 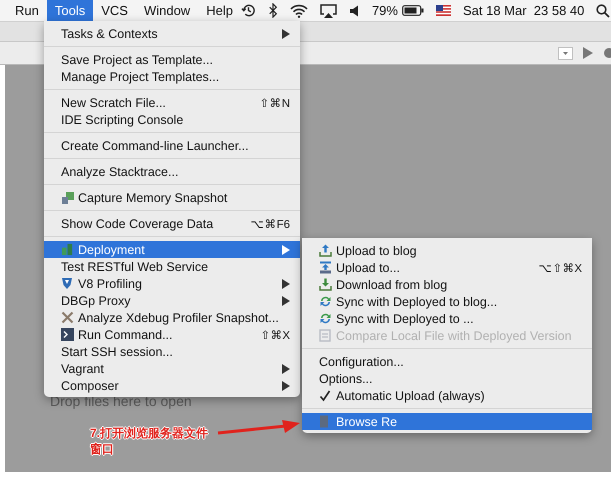 I want to click on menu-item: V8 Profiling, so click(x=172, y=283).